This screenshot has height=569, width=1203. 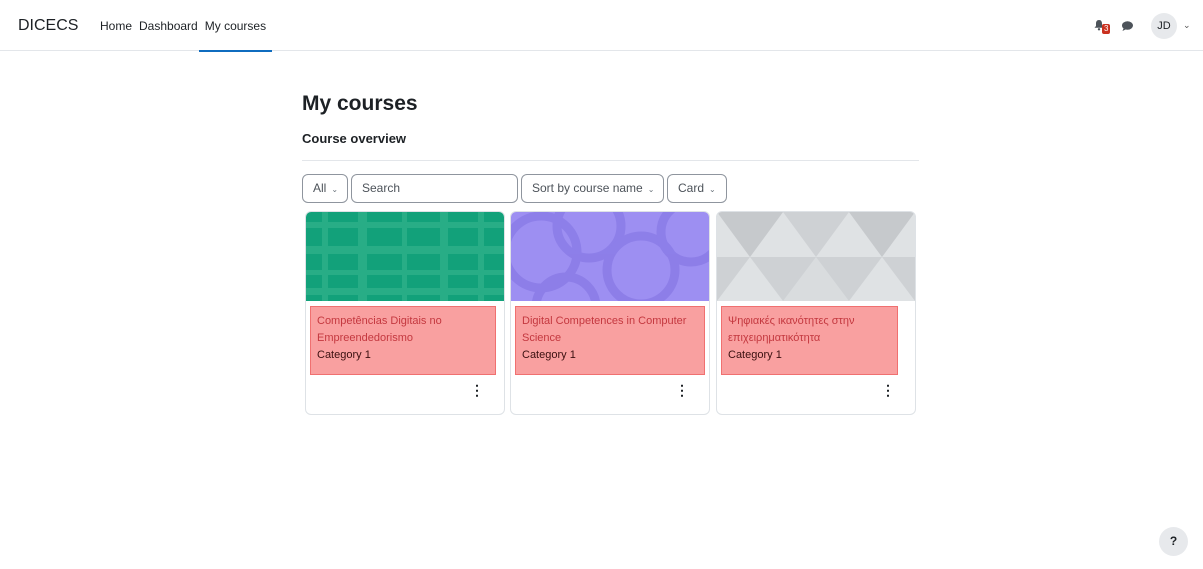 What do you see at coordinates (610, 160) in the screenshot?
I see `section-divider` at bounding box center [610, 160].